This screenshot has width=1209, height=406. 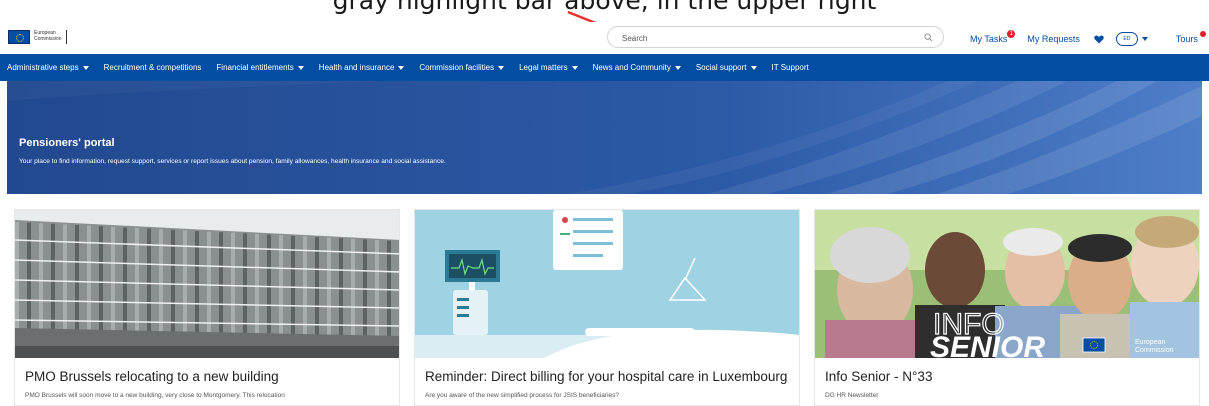 What do you see at coordinates (1007, 284) in the screenshot?
I see `seniors-photo: INFO SENIOR European Commission` at bounding box center [1007, 284].